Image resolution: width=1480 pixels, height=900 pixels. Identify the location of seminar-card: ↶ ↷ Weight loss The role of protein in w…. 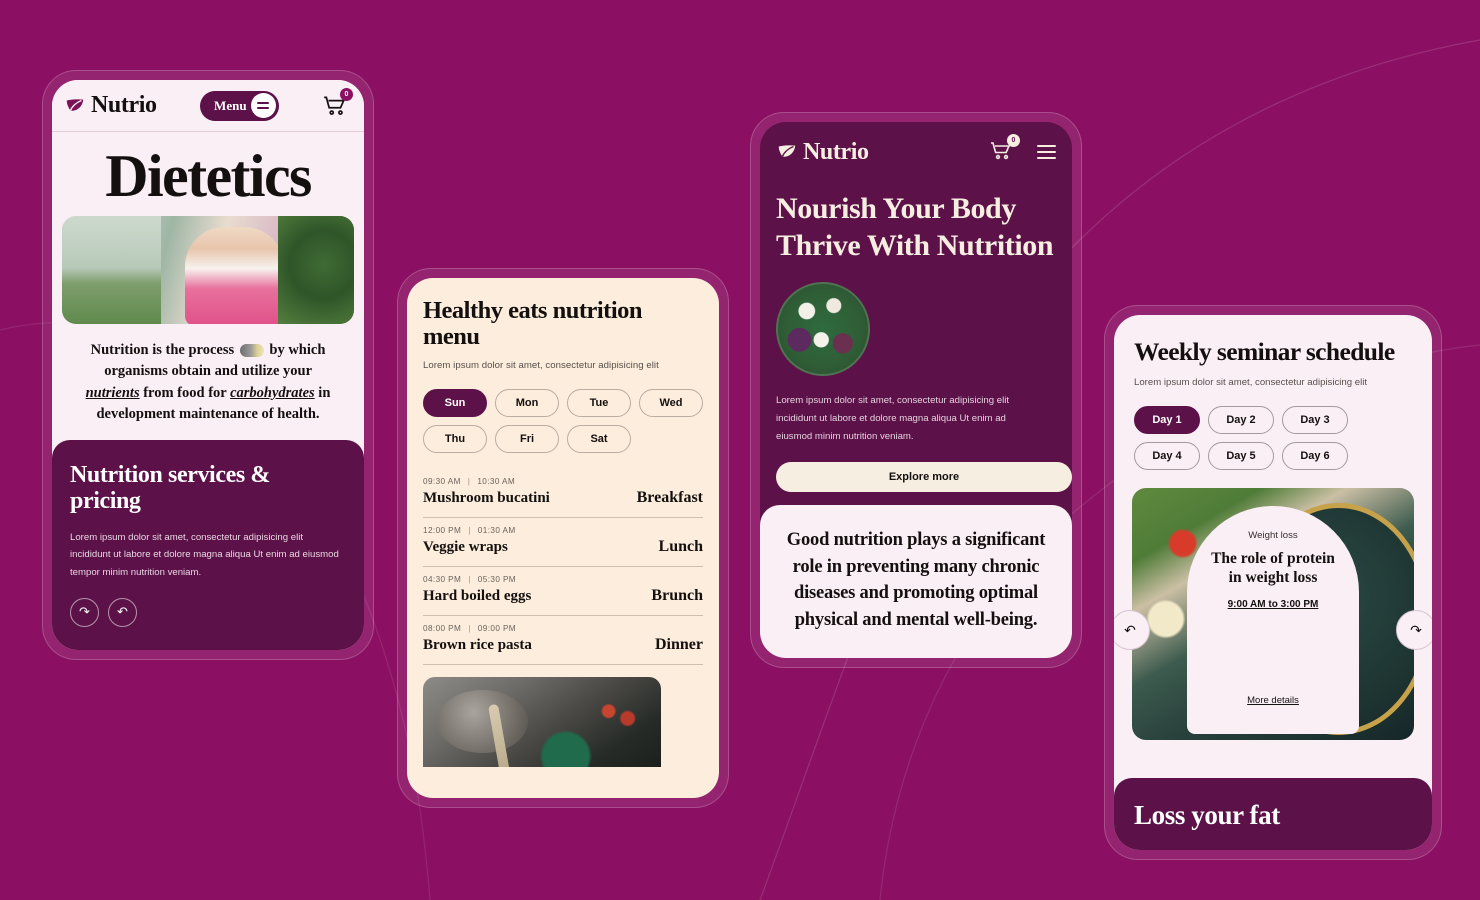
(1273, 614).